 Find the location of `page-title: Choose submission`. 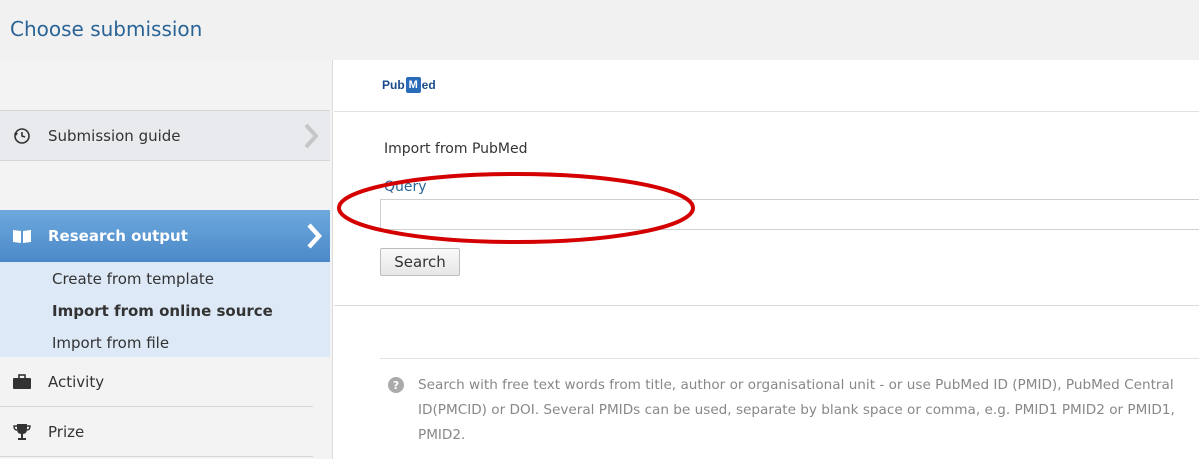

page-title: Choose submission is located at coordinates (106, 29).